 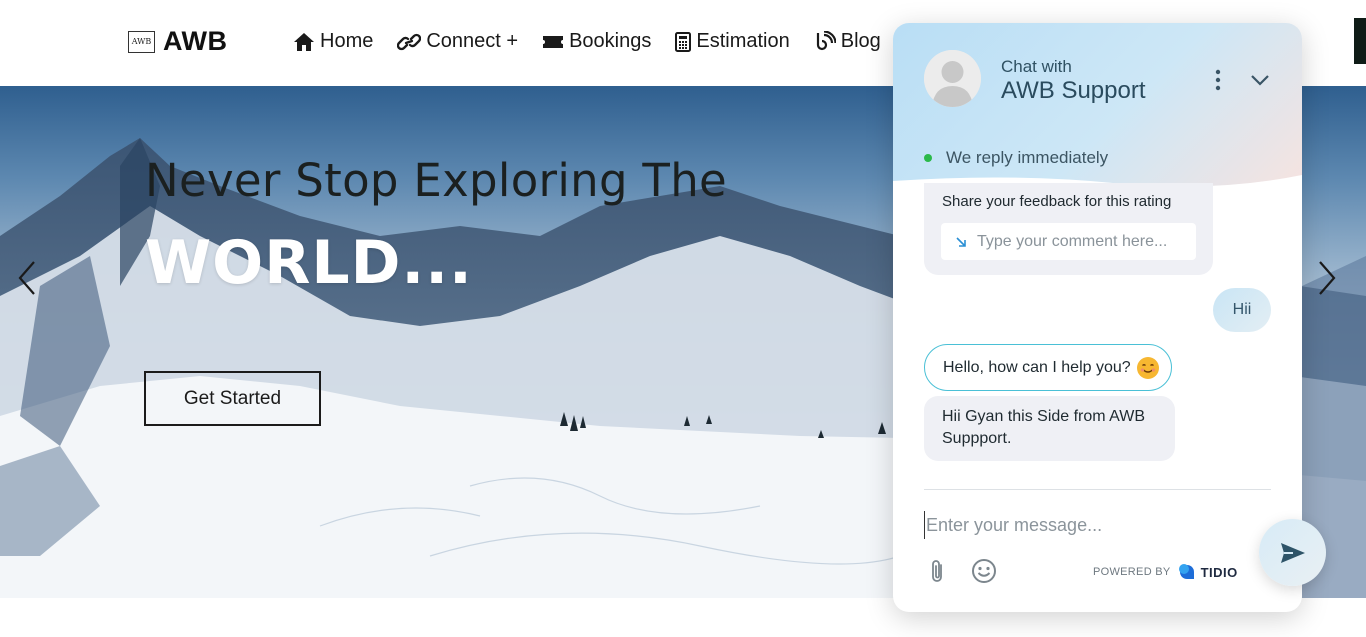 I want to click on attach-file-button, so click(x=938, y=573).